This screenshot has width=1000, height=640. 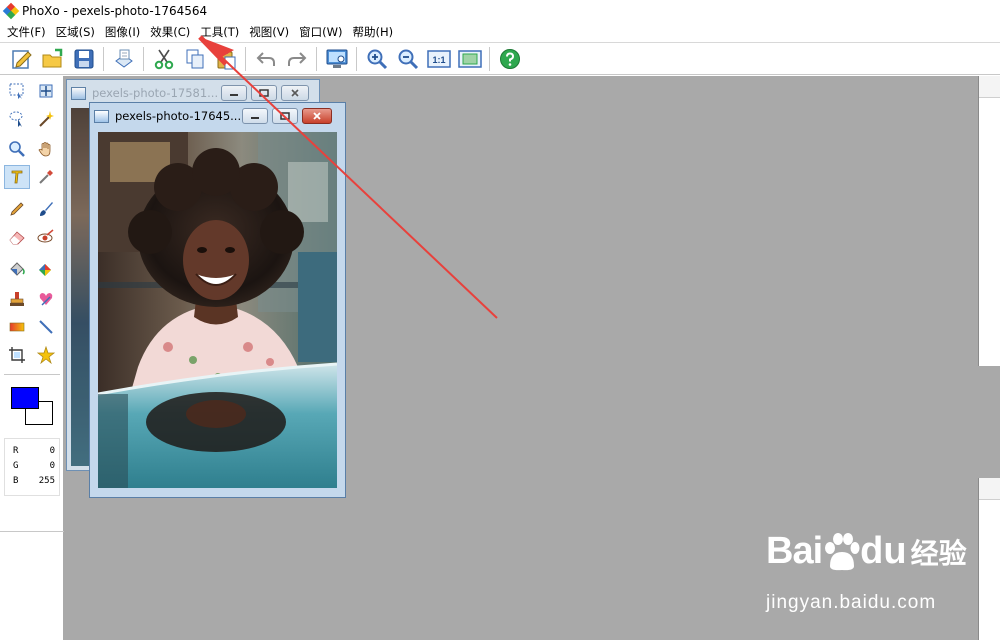 I want to click on scan-button, so click(x=124, y=59).